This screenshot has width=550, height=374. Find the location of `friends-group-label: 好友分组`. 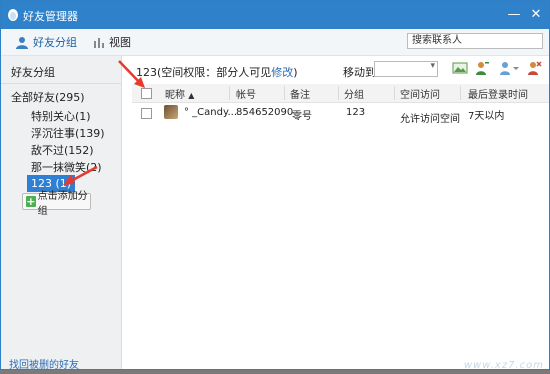

friends-group-label: 好友分组 is located at coordinates (55, 42).